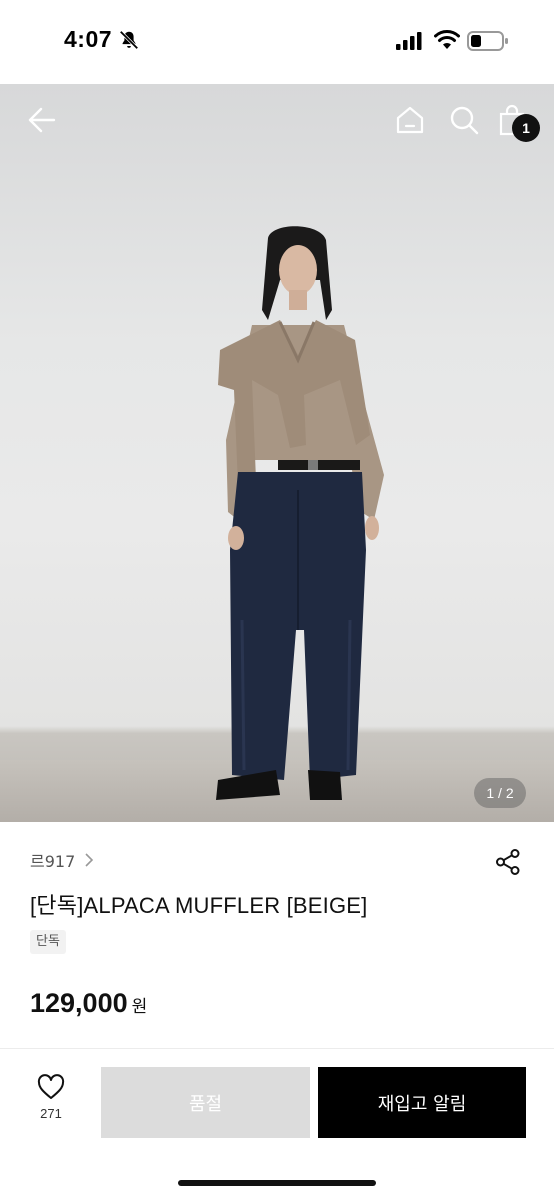 The width and height of the screenshot is (554, 1200). I want to click on restock-alert-button: 재입고 알림, so click(422, 1102).